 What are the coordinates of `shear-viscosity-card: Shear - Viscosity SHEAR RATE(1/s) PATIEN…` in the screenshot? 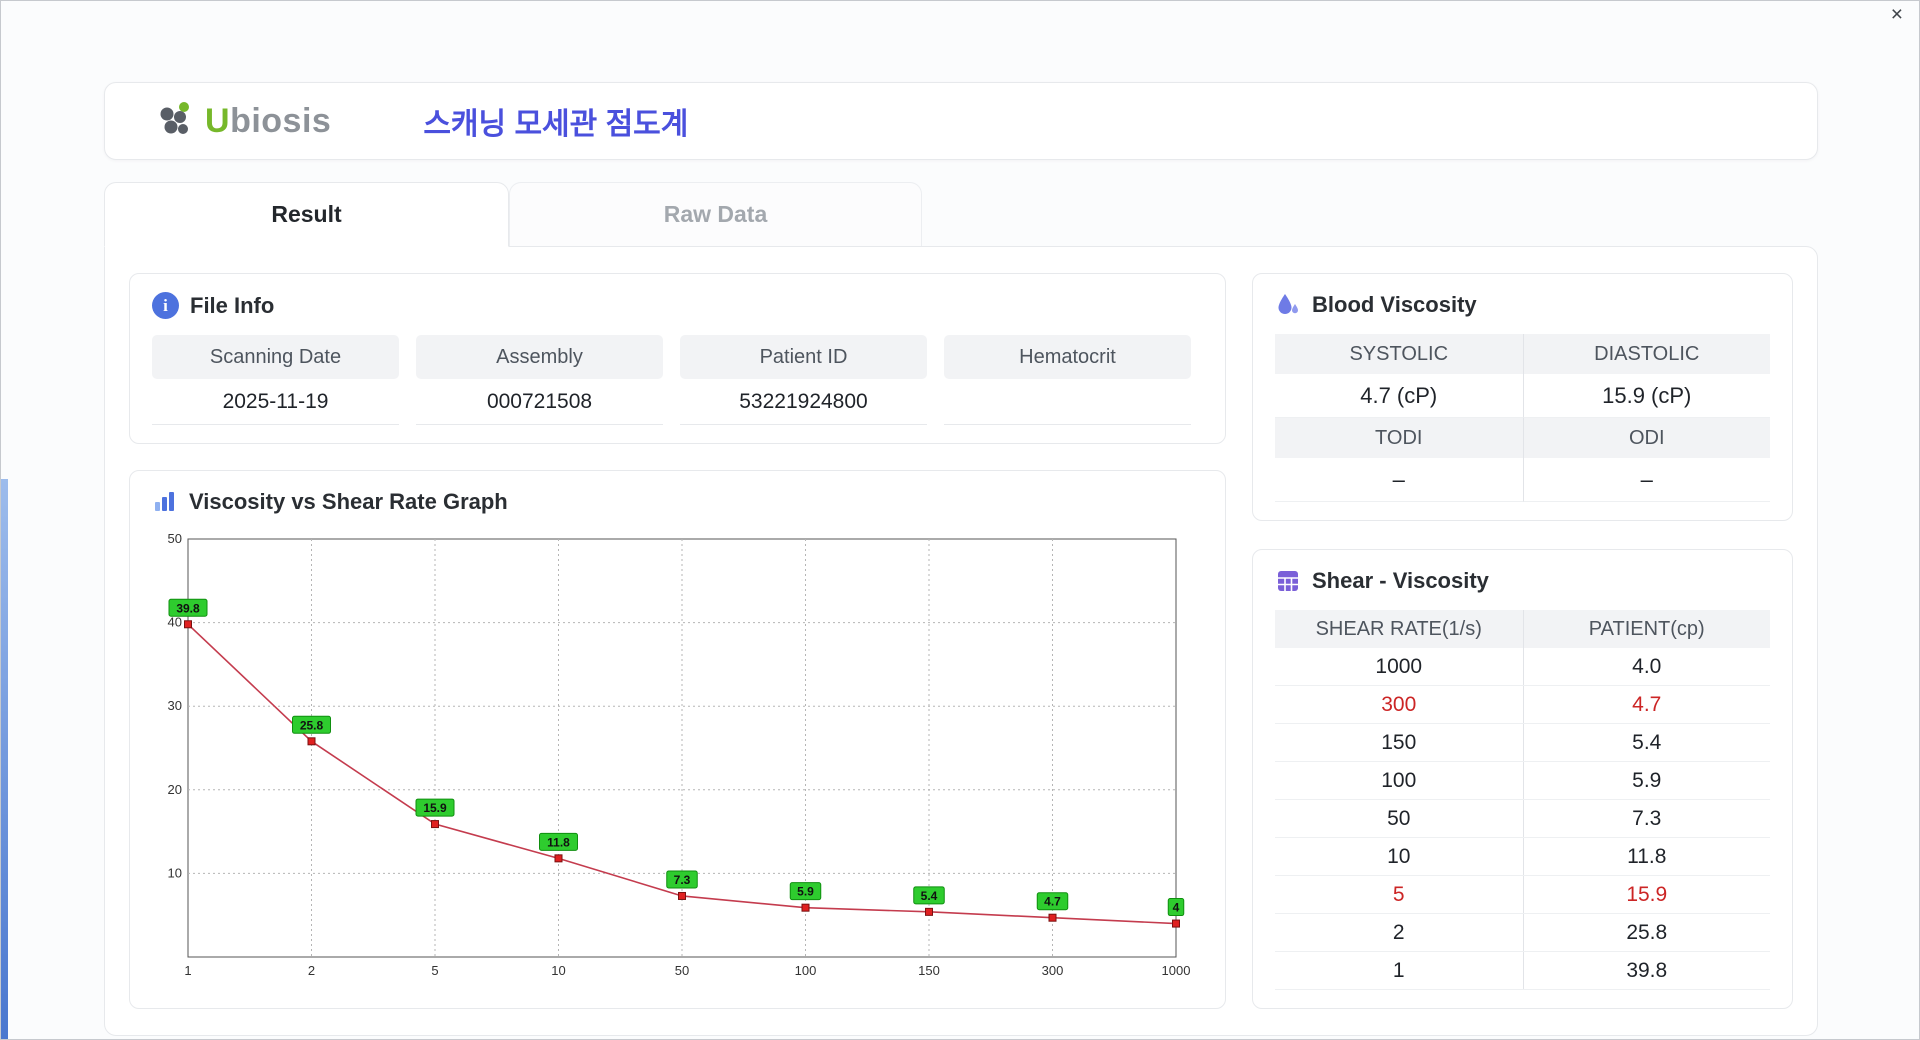 It's located at (1522, 779).